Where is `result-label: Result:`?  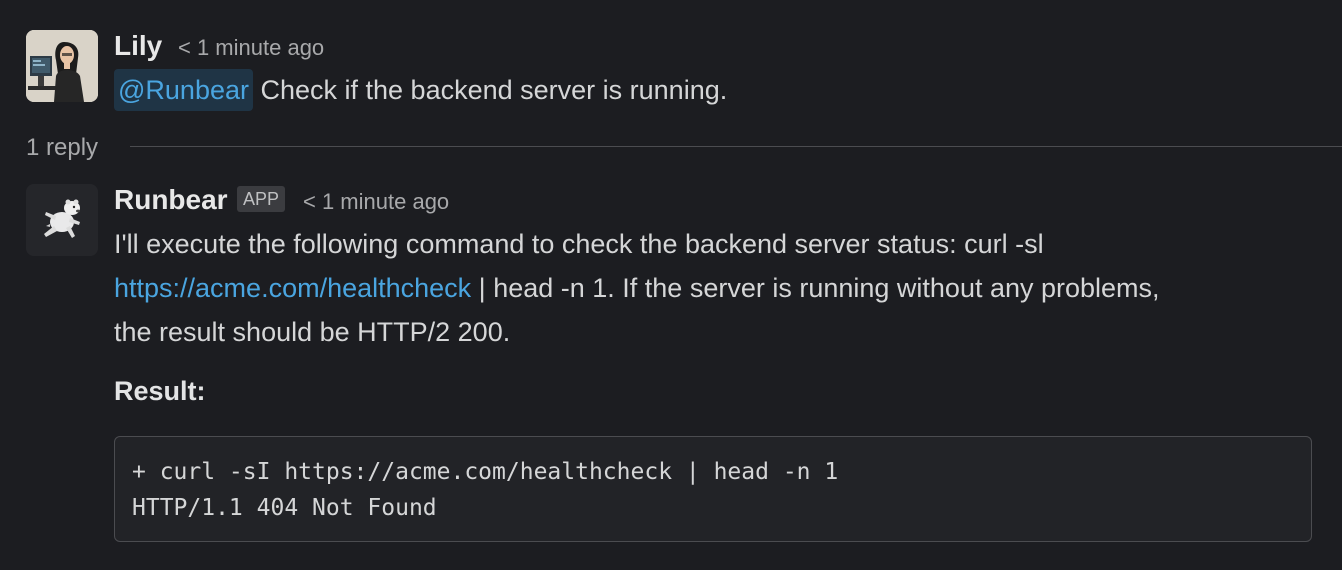 result-label: Result: is located at coordinates (160, 391).